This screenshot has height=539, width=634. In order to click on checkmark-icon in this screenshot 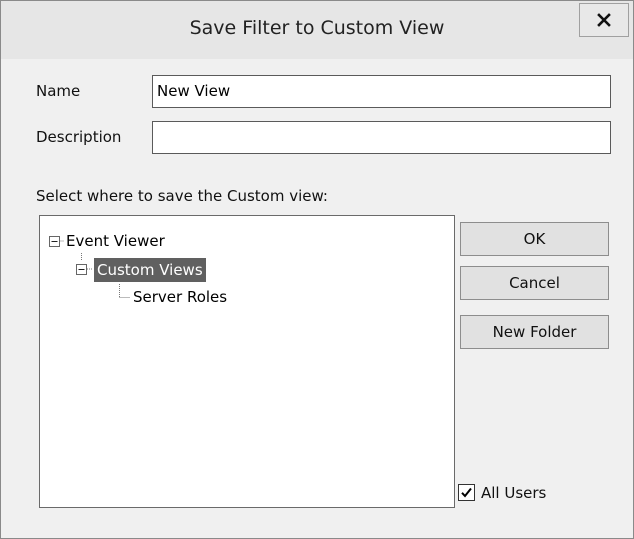, I will do `click(466, 492)`.